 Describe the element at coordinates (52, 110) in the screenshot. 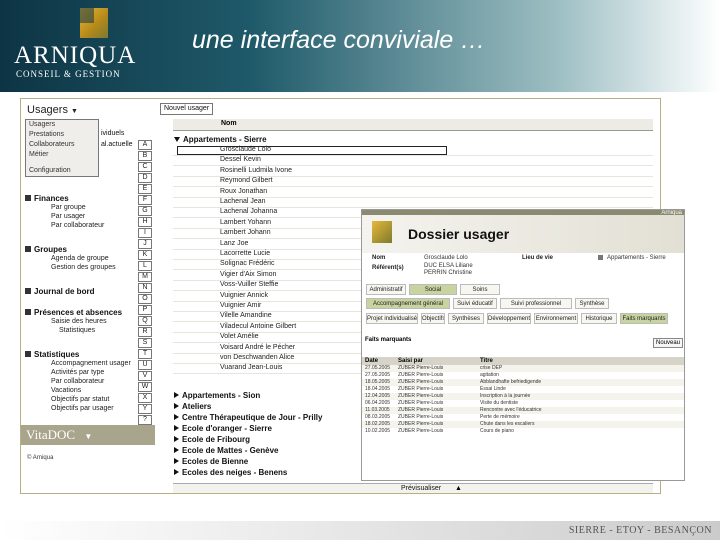

I see `sidebar-header: Usagers ▼` at that location.